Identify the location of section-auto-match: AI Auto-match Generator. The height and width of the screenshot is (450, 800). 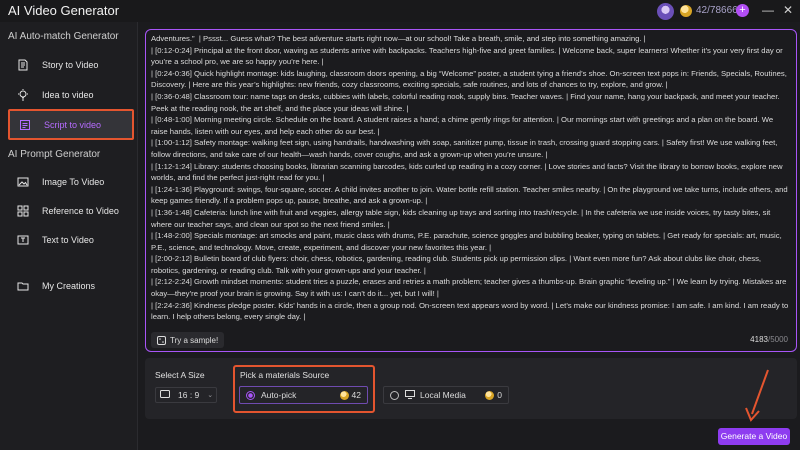
(63, 36).